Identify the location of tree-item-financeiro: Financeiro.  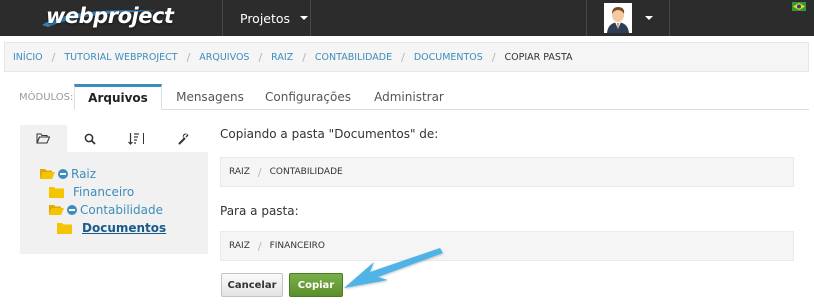
(91, 192).